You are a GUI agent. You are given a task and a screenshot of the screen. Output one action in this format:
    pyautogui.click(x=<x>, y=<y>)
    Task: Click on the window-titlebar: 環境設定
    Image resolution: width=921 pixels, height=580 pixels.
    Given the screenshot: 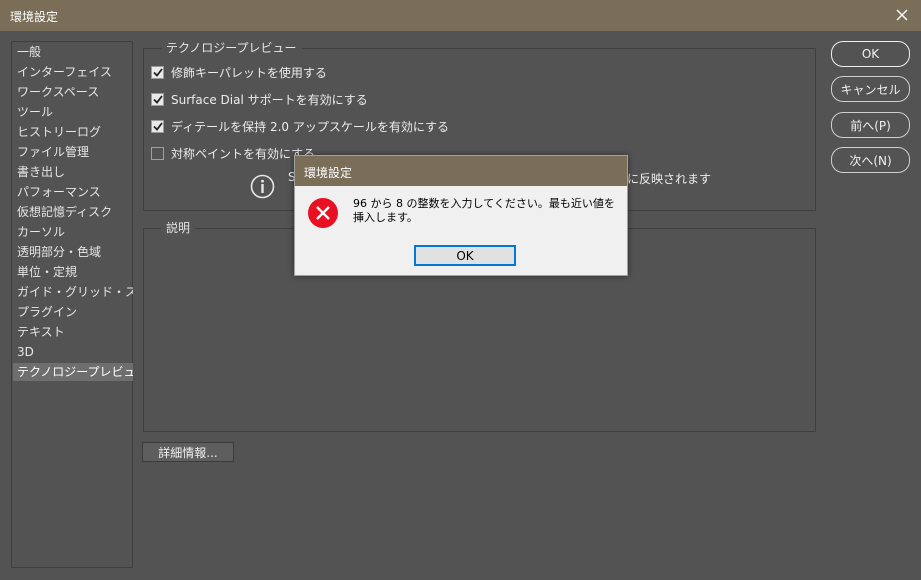 What is the action you would take?
    pyautogui.click(x=460, y=15)
    